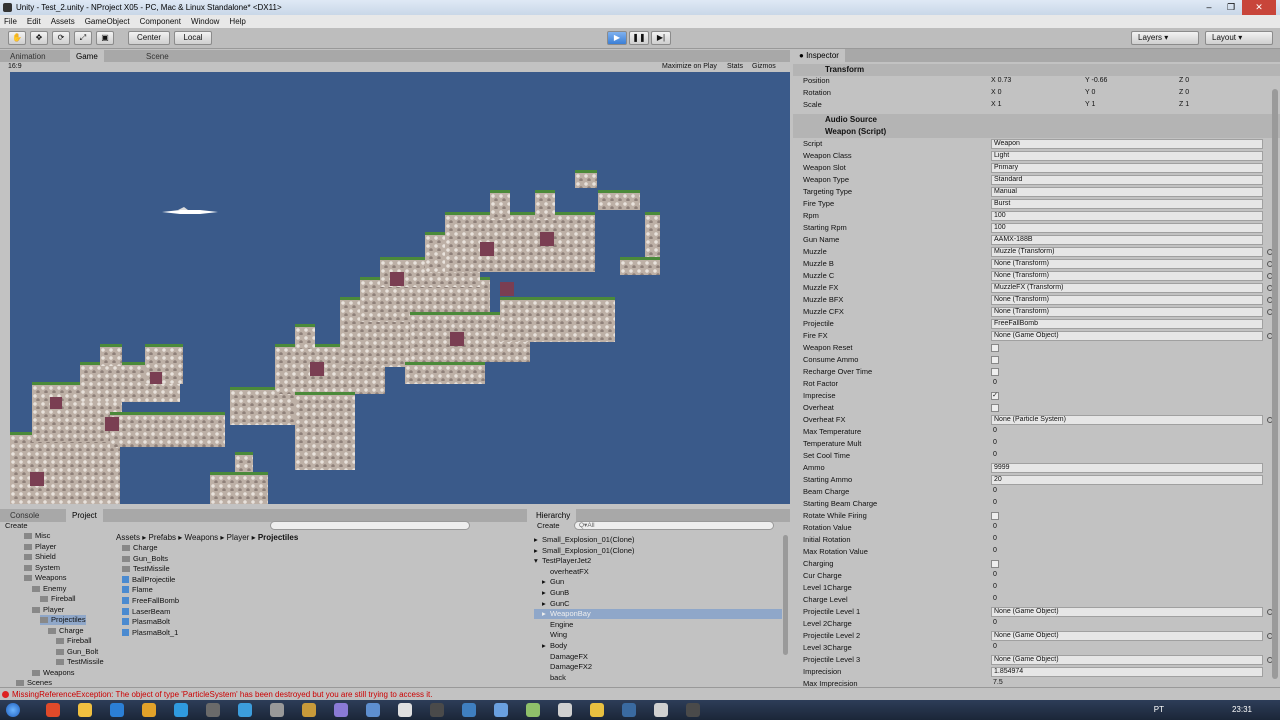 Image resolution: width=1280 pixels, height=720 pixels. What do you see at coordinates (128, 537) in the screenshot?
I see `breadcrumb-item: Assets` at bounding box center [128, 537].